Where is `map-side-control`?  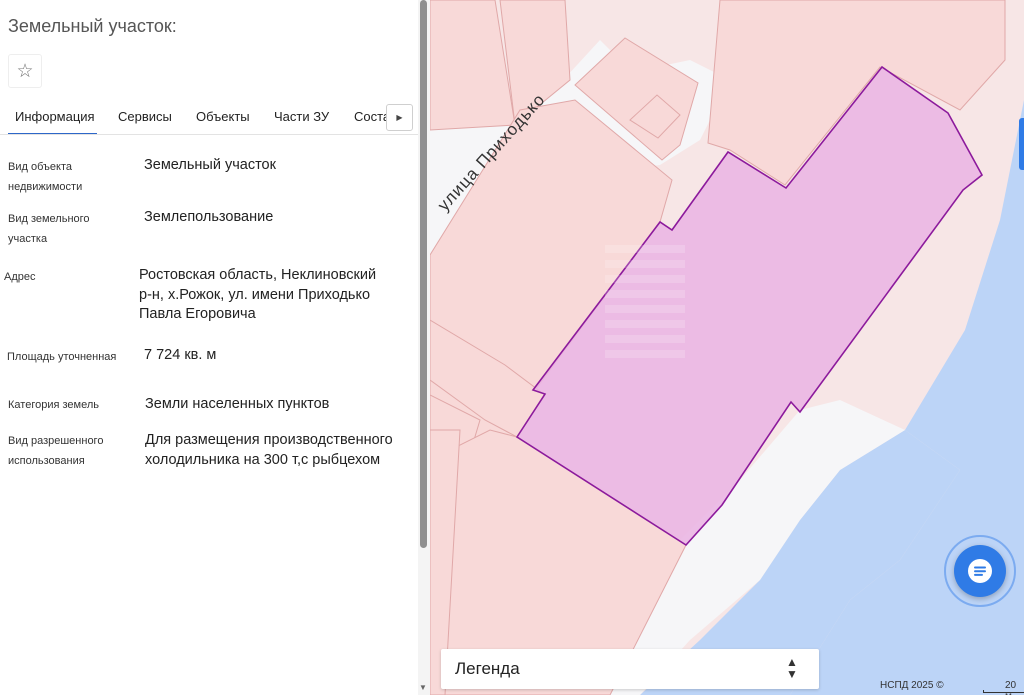 map-side-control is located at coordinates (1021, 144).